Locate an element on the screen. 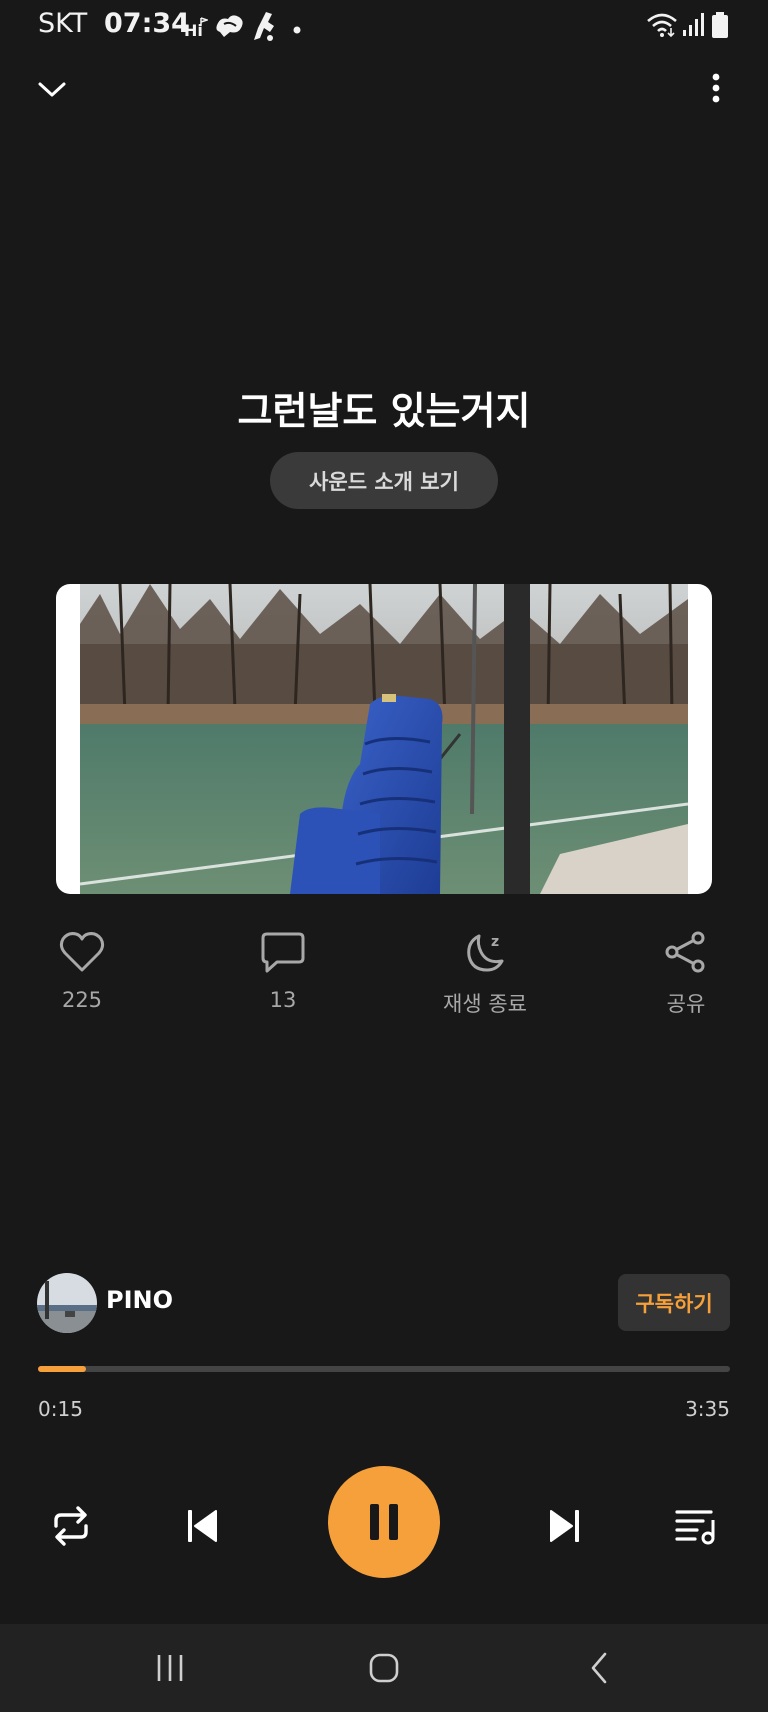 Image resolution: width=768 pixels, height=1712 pixels. system-nav-bar is located at coordinates (384, 1668).